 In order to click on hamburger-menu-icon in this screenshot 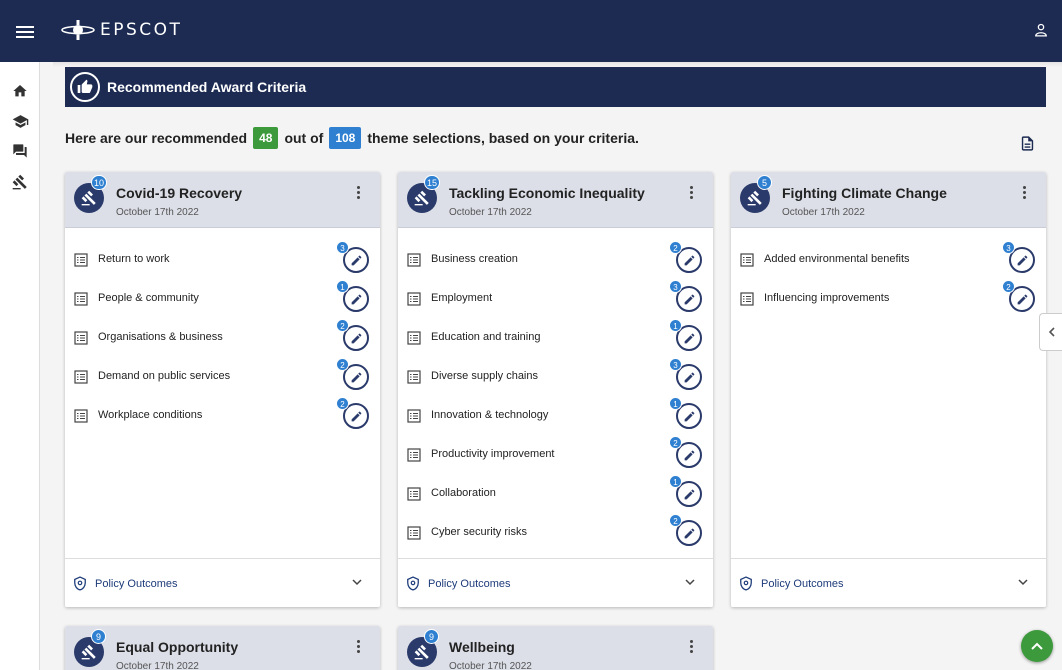, I will do `click(25, 31)`.